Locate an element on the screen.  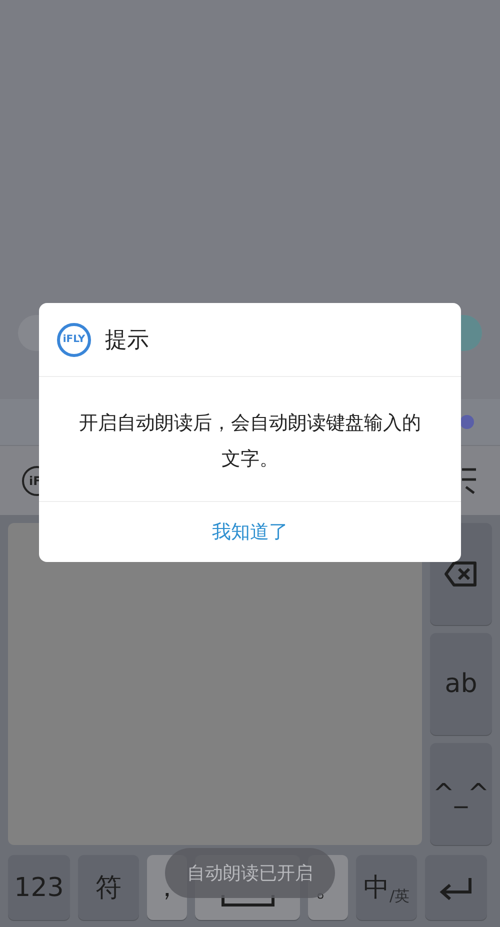
enter-icon is located at coordinates (456, 888).